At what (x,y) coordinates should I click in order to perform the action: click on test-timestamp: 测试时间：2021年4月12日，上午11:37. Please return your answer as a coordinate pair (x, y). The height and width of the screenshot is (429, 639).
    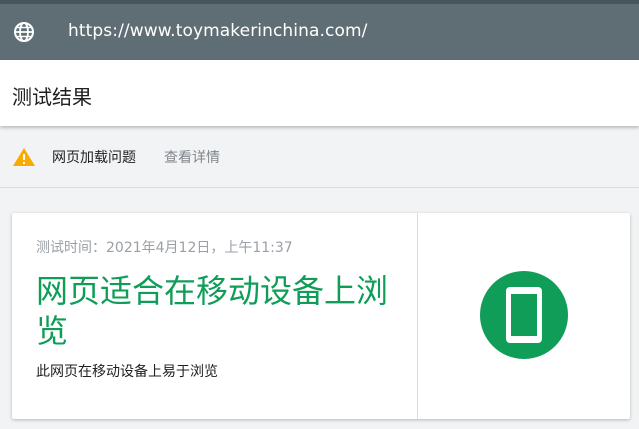
    Looking at the image, I should click on (164, 248).